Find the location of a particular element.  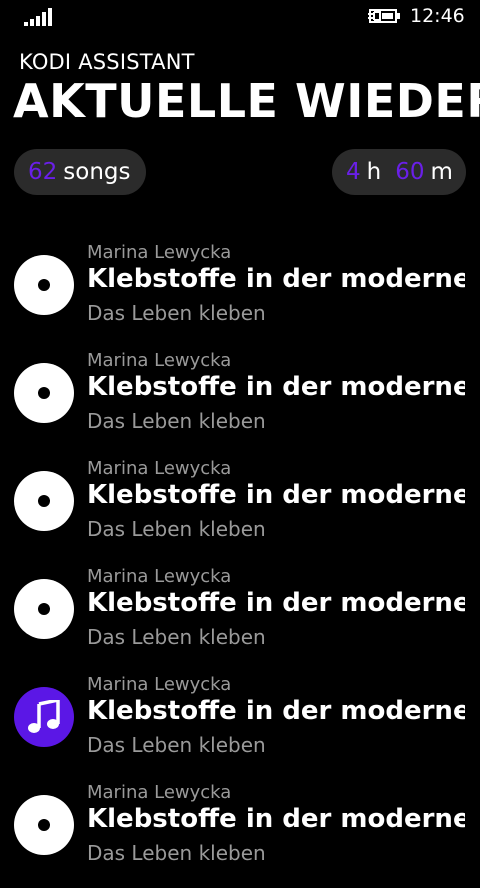

duration-hours-value: 4 is located at coordinates (353, 172).